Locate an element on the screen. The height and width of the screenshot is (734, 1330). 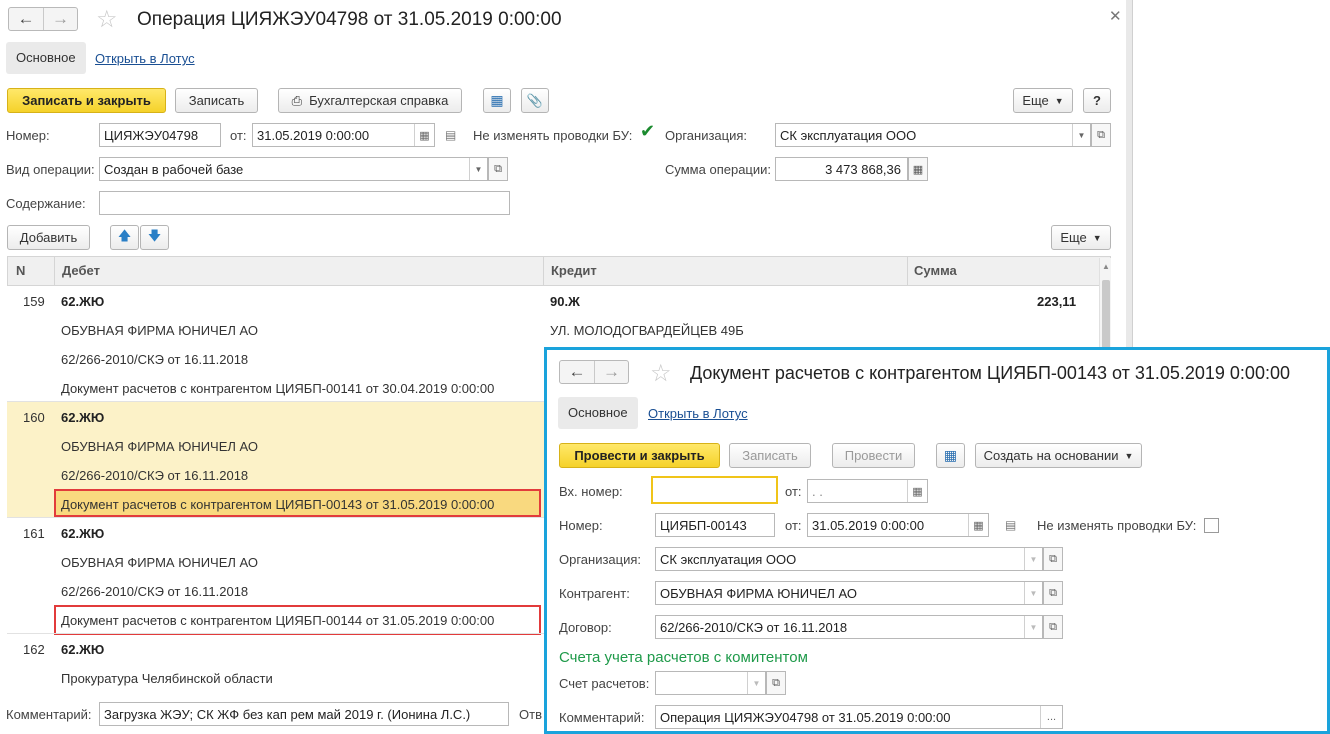
column-sum: Сумма is located at coordinates (935, 271).